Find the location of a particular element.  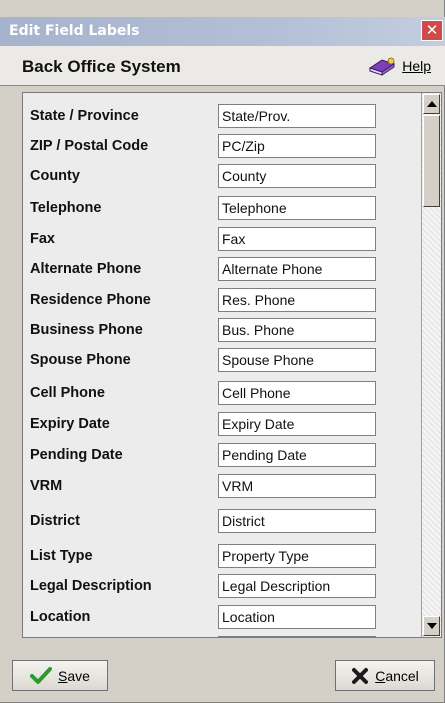

vertical-scrollbar is located at coordinates (431, 365).